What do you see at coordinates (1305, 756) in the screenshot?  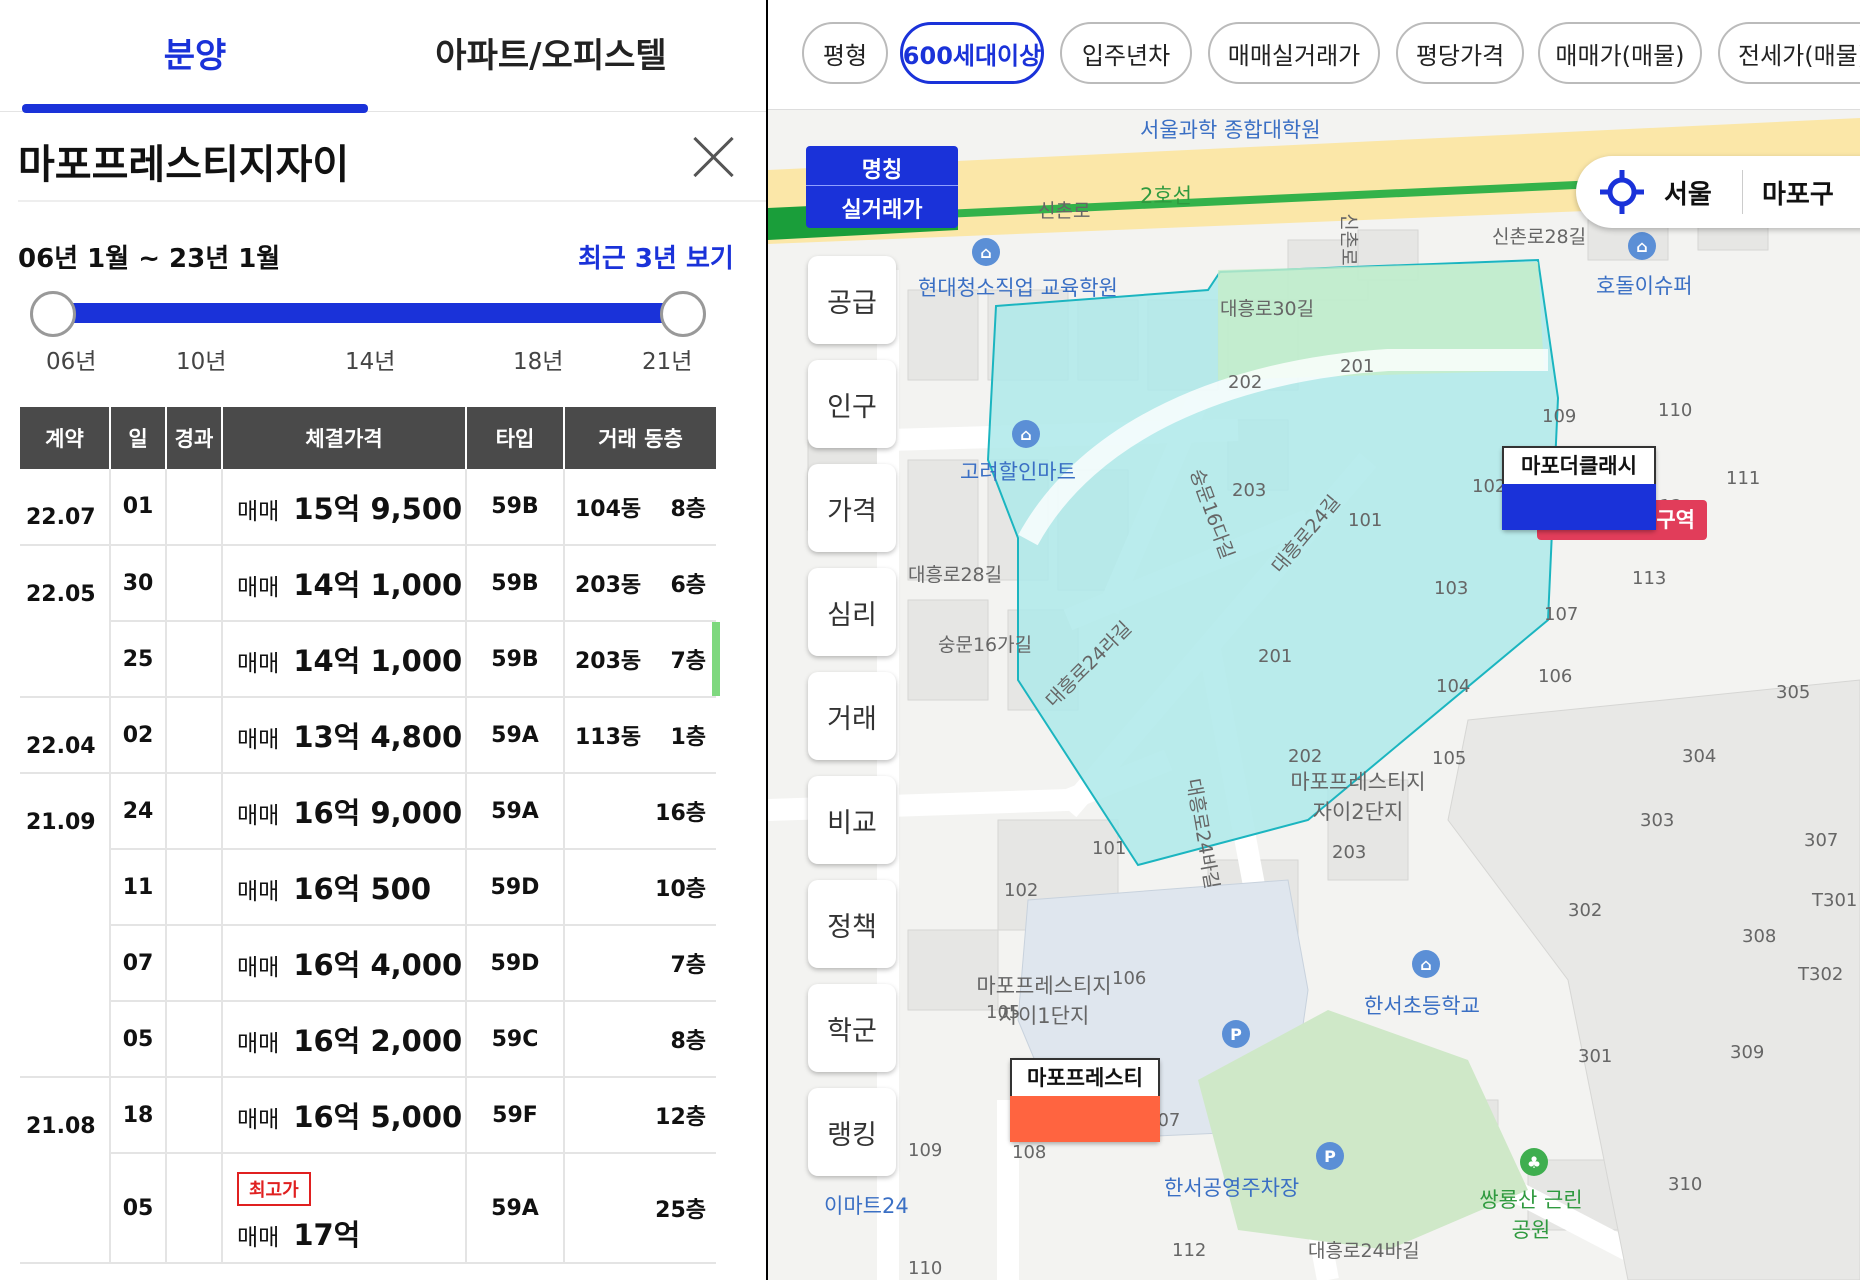 I see `building-number: 202` at bounding box center [1305, 756].